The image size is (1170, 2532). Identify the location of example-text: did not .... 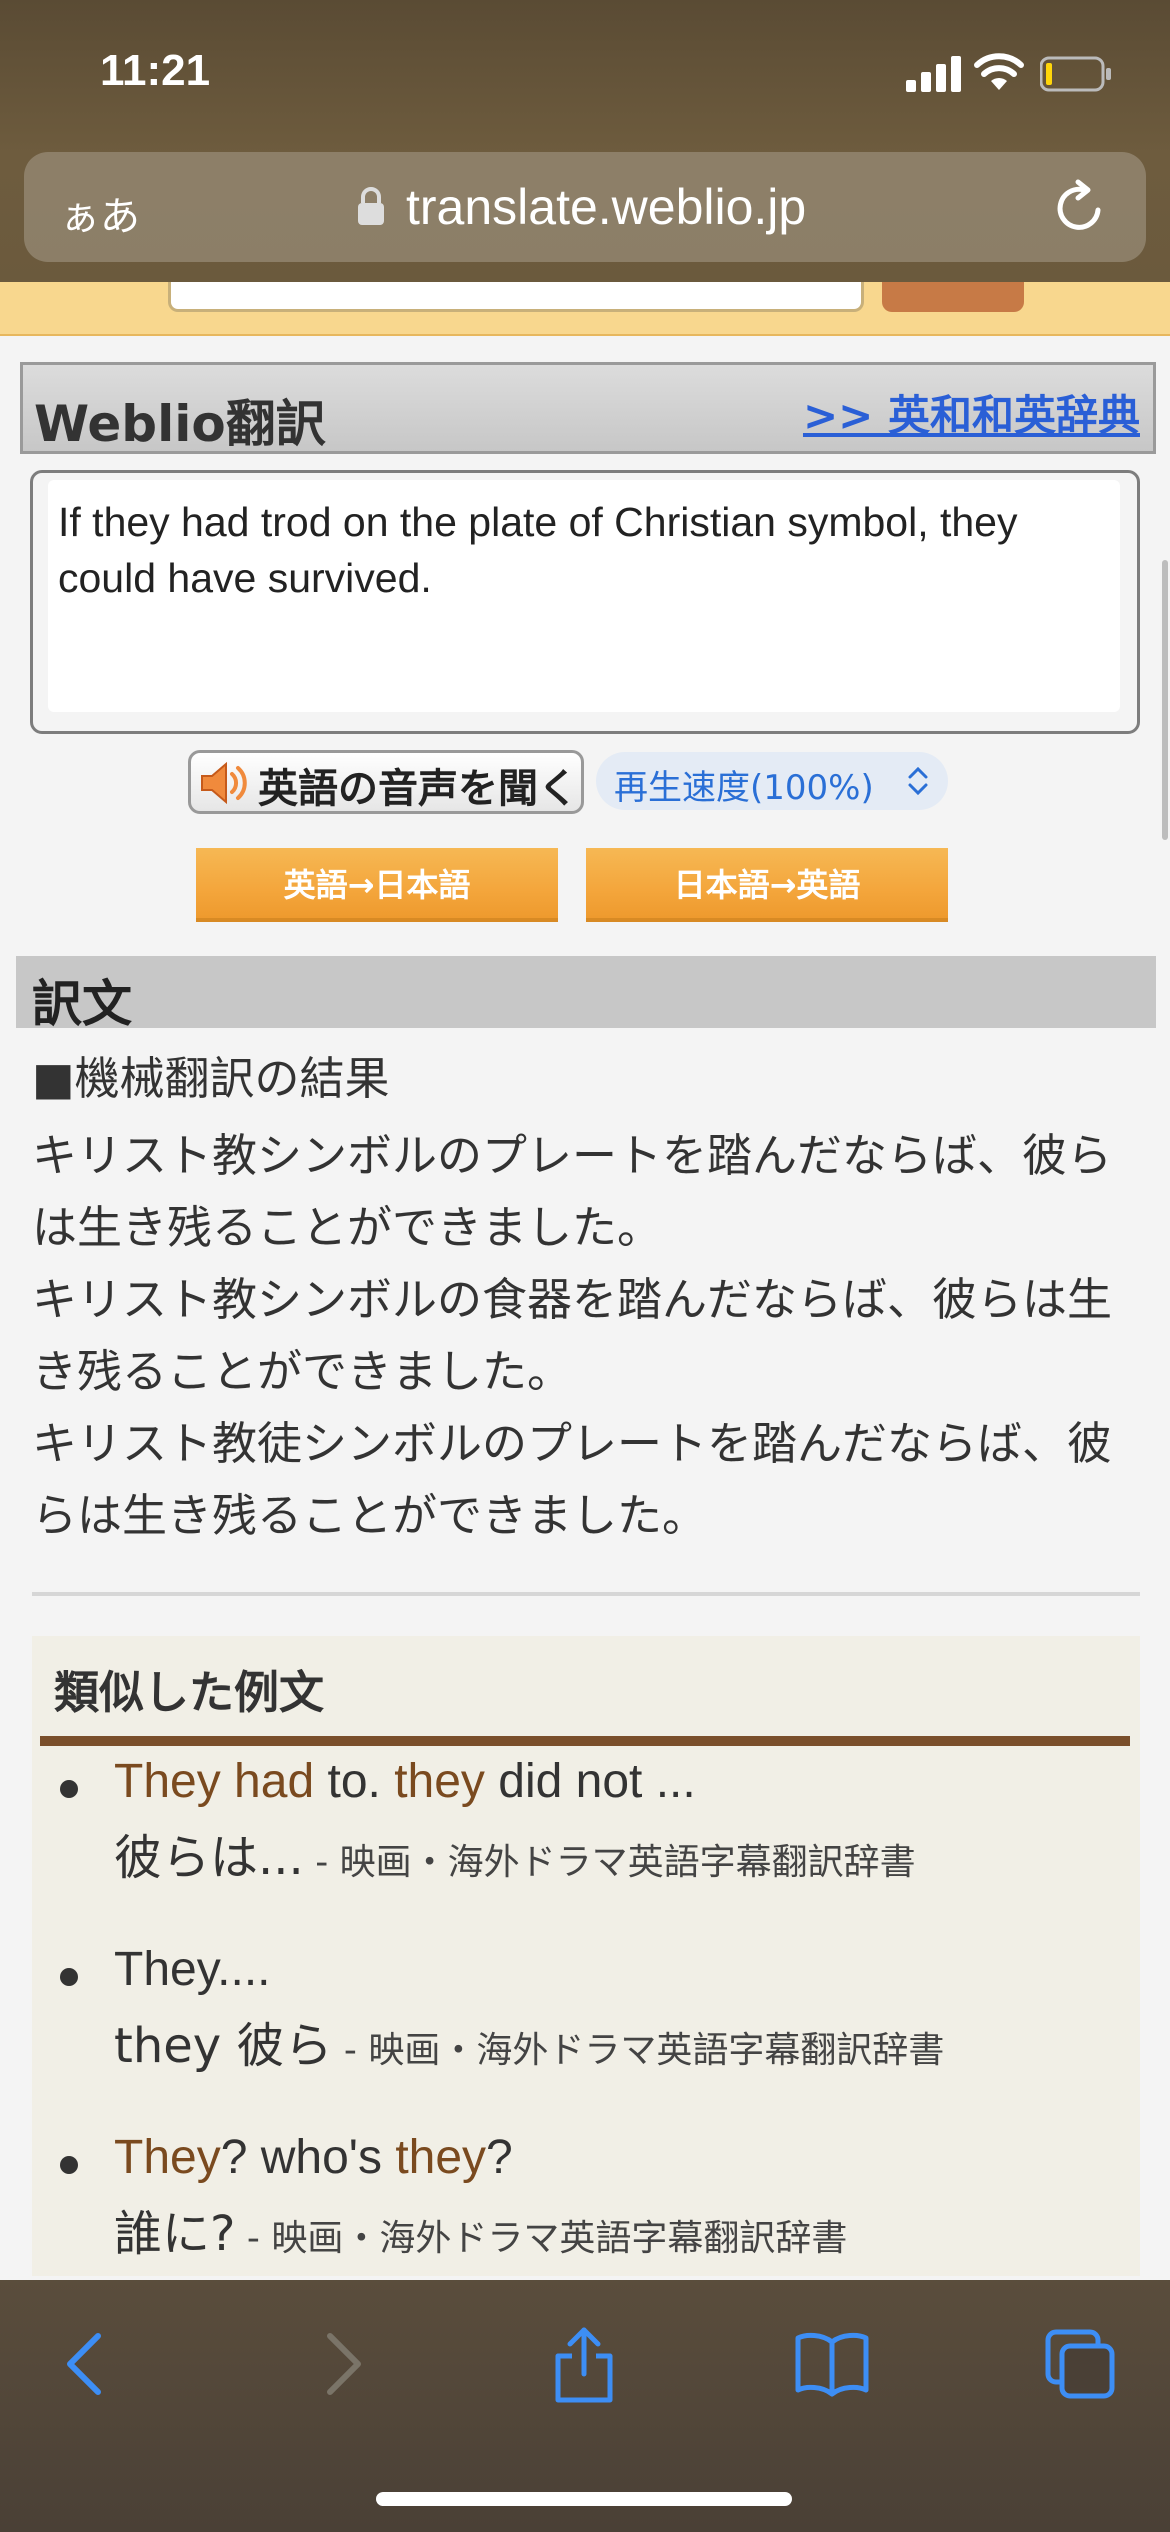
(590, 1781).